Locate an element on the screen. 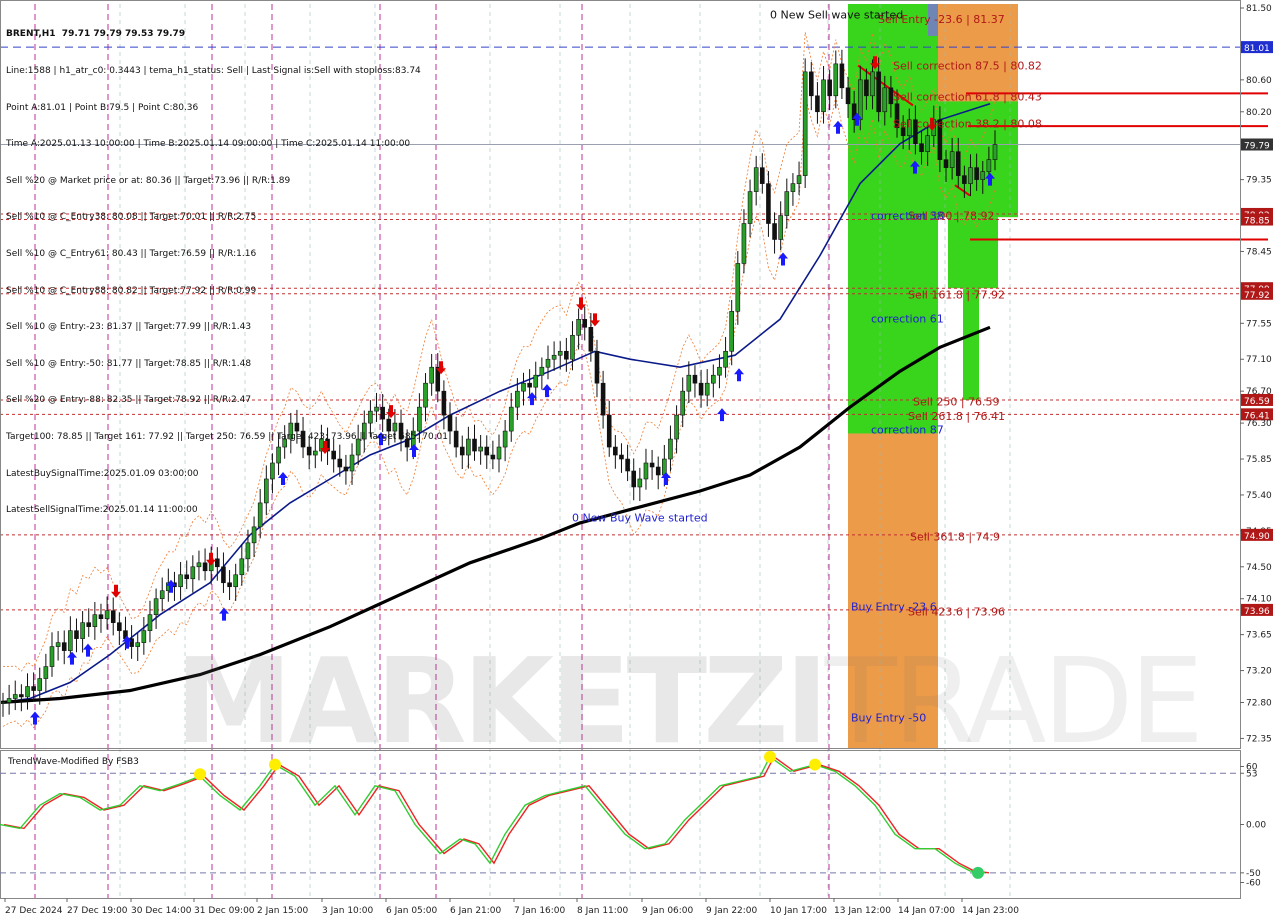 This screenshot has width=1280, height=920. watermark-part1: MARKETZI is located at coordinates (502, 701).